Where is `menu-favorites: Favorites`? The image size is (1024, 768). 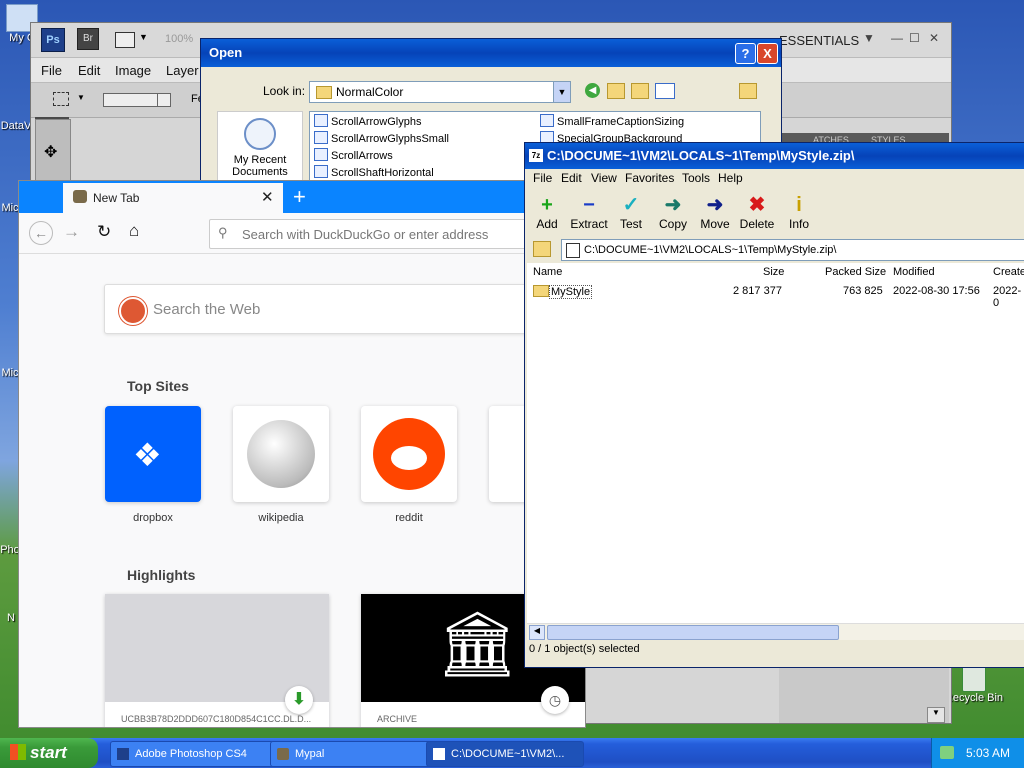
menu-favorites: Favorites is located at coordinates (649, 178).